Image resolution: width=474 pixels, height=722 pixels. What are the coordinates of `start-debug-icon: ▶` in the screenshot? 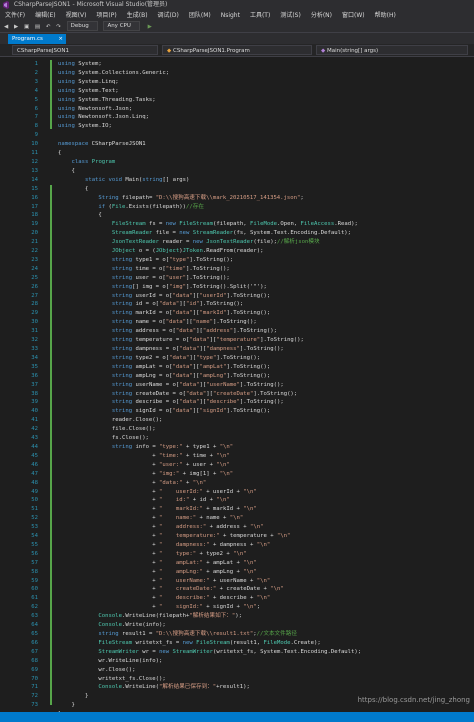 It's located at (150, 27).